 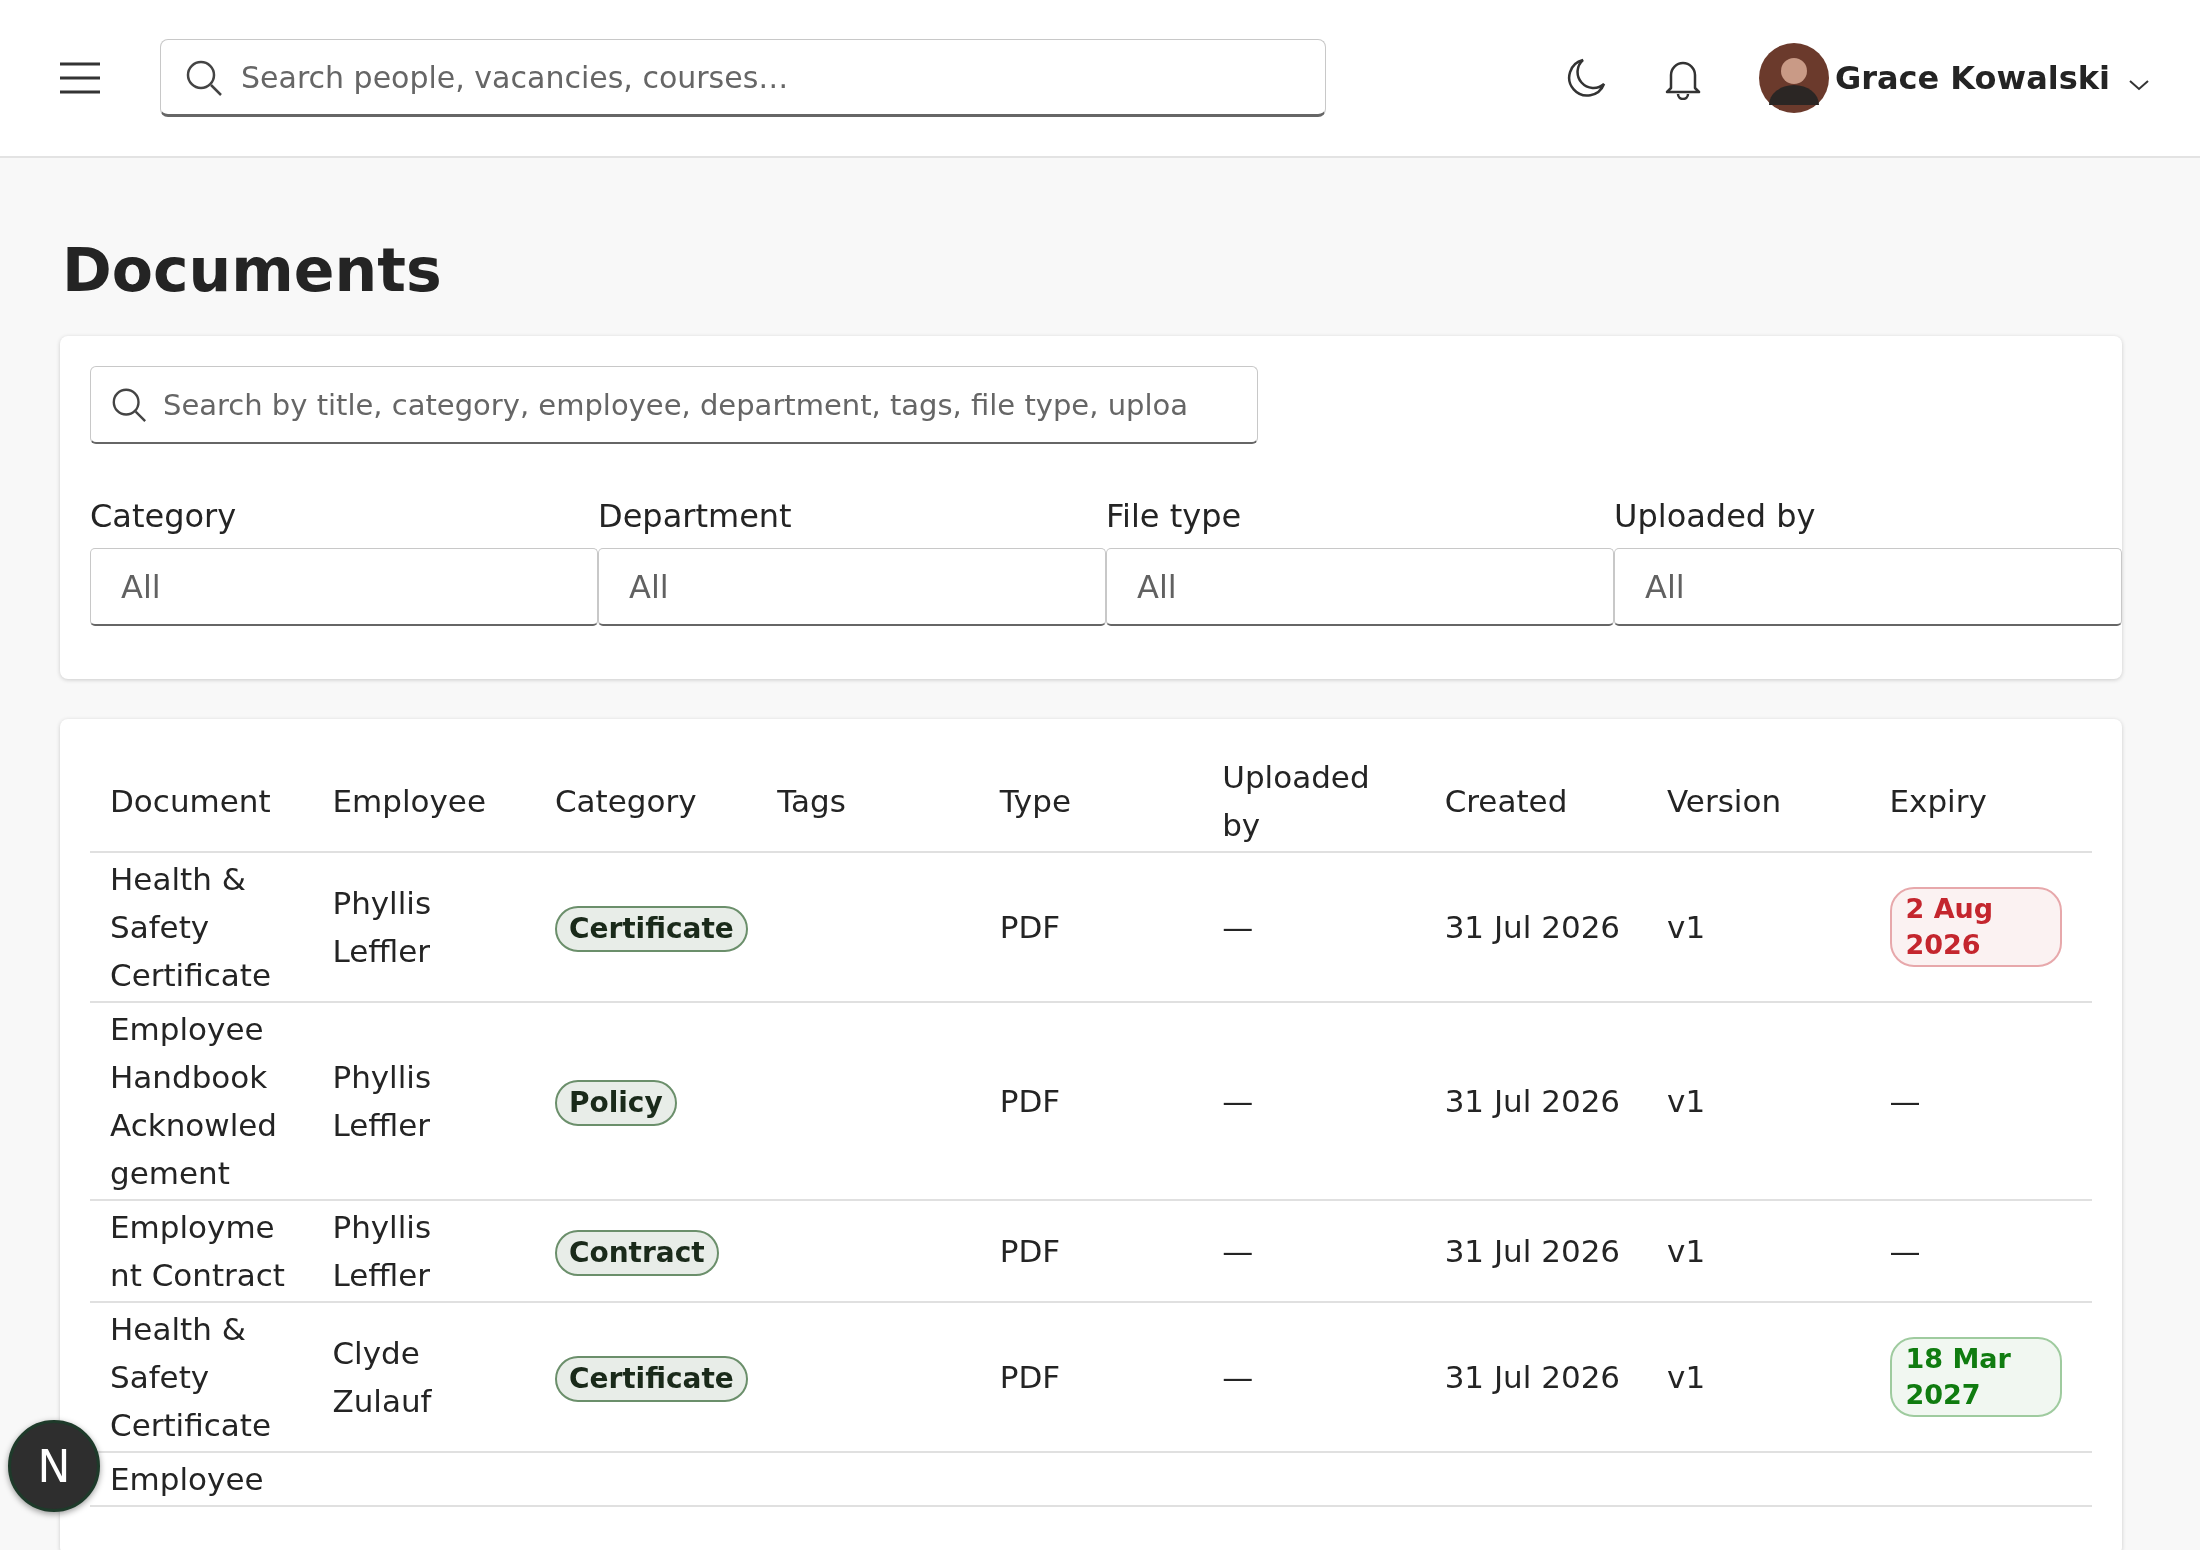 What do you see at coordinates (164, 516) in the screenshot?
I see `filter-label: Category` at bounding box center [164, 516].